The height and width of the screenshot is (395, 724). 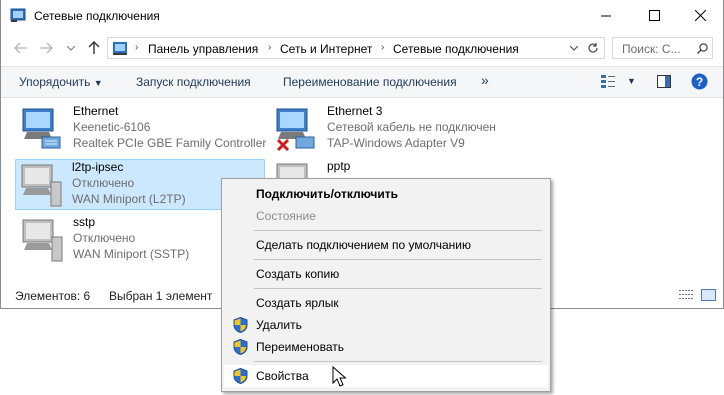 What do you see at coordinates (631, 81) in the screenshot?
I see `view-dropdown-icon: ▼` at bounding box center [631, 81].